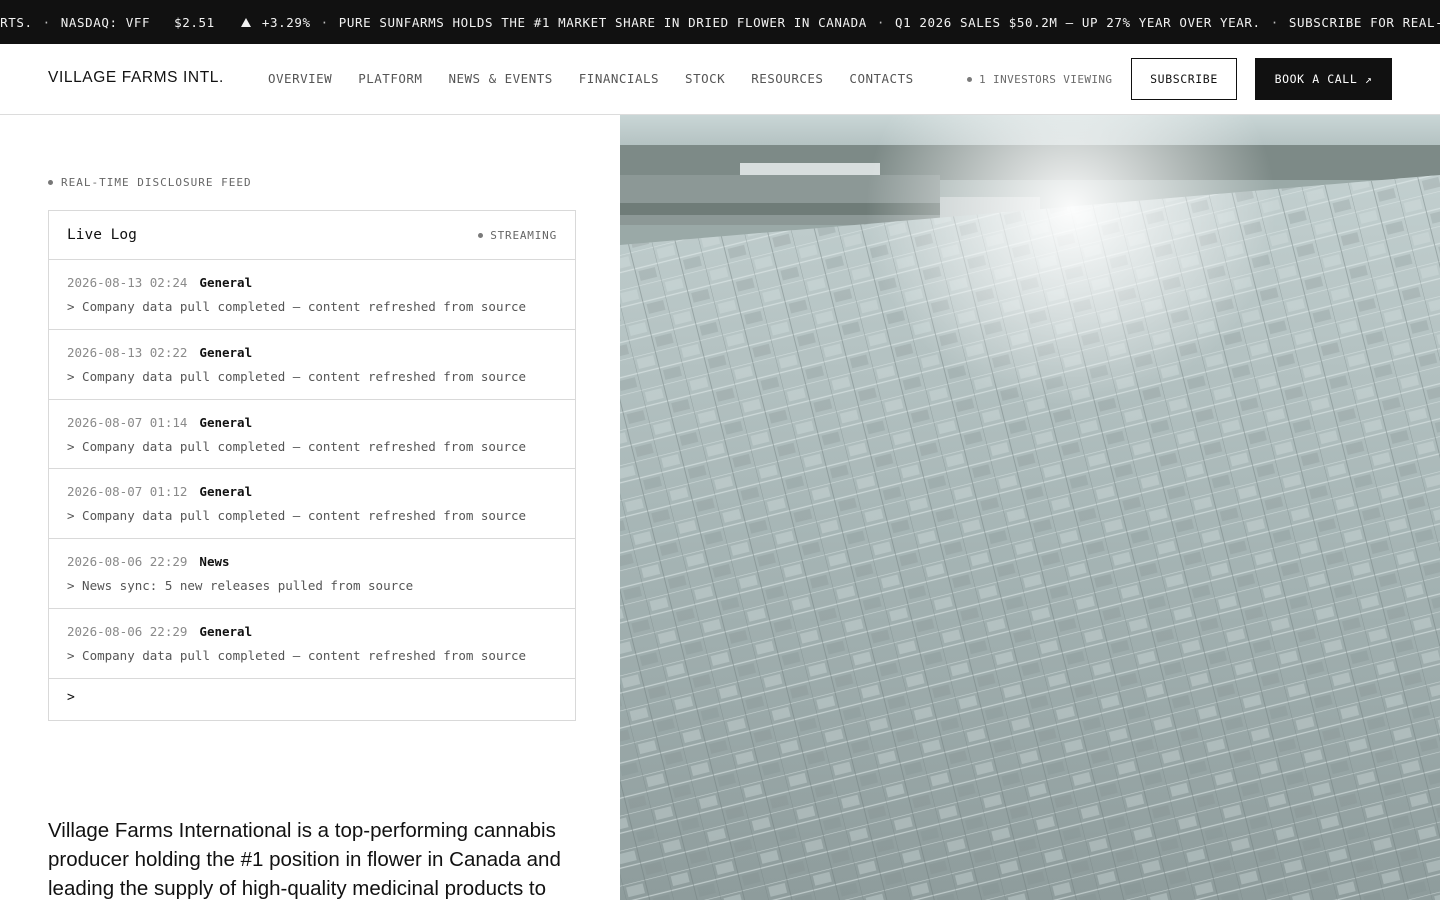 Image resolution: width=1440 pixels, height=900 pixels. Describe the element at coordinates (881, 78) in the screenshot. I see `nav-contacts: CONTACTS` at that location.